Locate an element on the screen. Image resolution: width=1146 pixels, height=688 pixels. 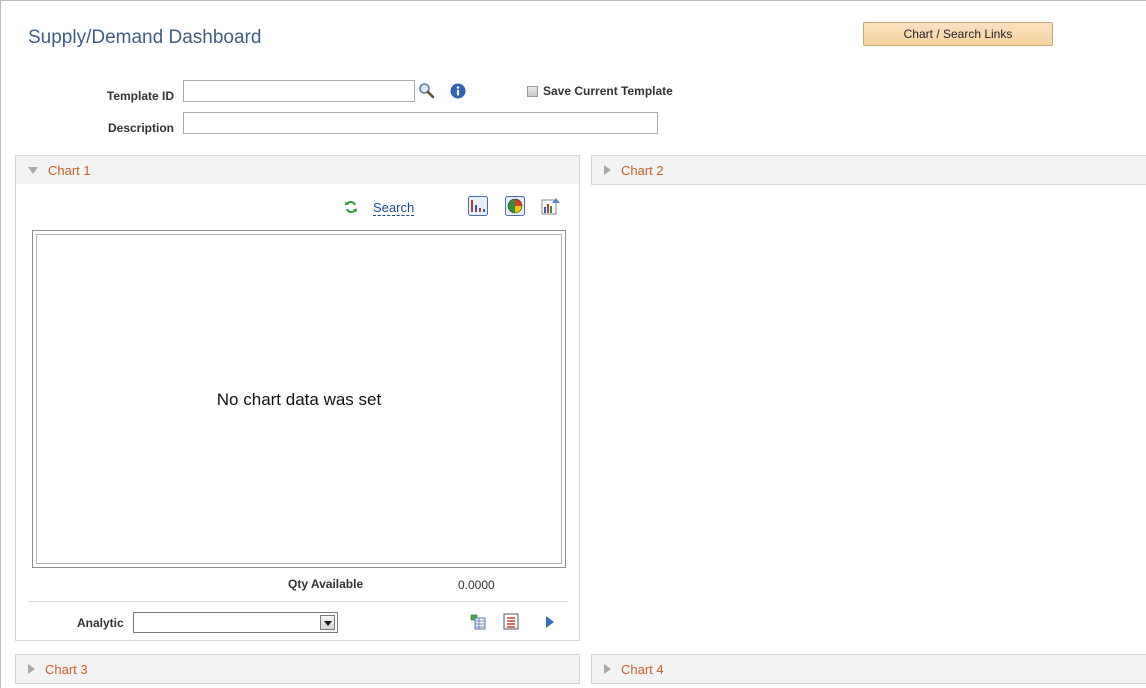
chart-4-header: Chart 4 is located at coordinates (868, 669).